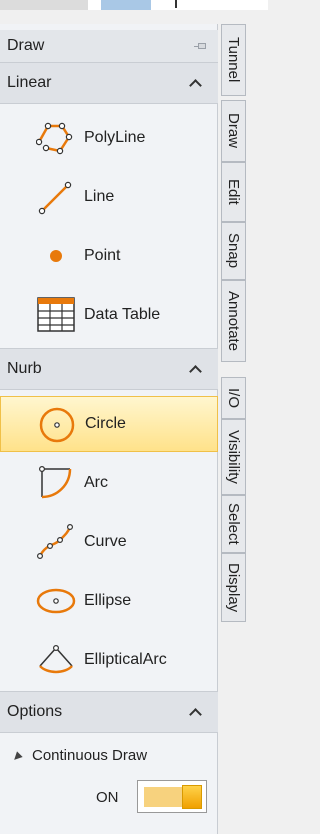 The width and height of the screenshot is (320, 834). I want to click on tool-label: Curve, so click(105, 541).